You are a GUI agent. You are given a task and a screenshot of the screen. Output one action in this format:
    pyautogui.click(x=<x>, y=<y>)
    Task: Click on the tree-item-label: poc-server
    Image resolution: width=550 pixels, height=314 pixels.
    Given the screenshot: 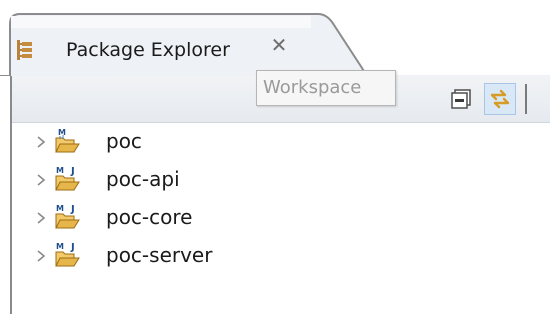 What is the action you would take?
    pyautogui.click(x=159, y=255)
    